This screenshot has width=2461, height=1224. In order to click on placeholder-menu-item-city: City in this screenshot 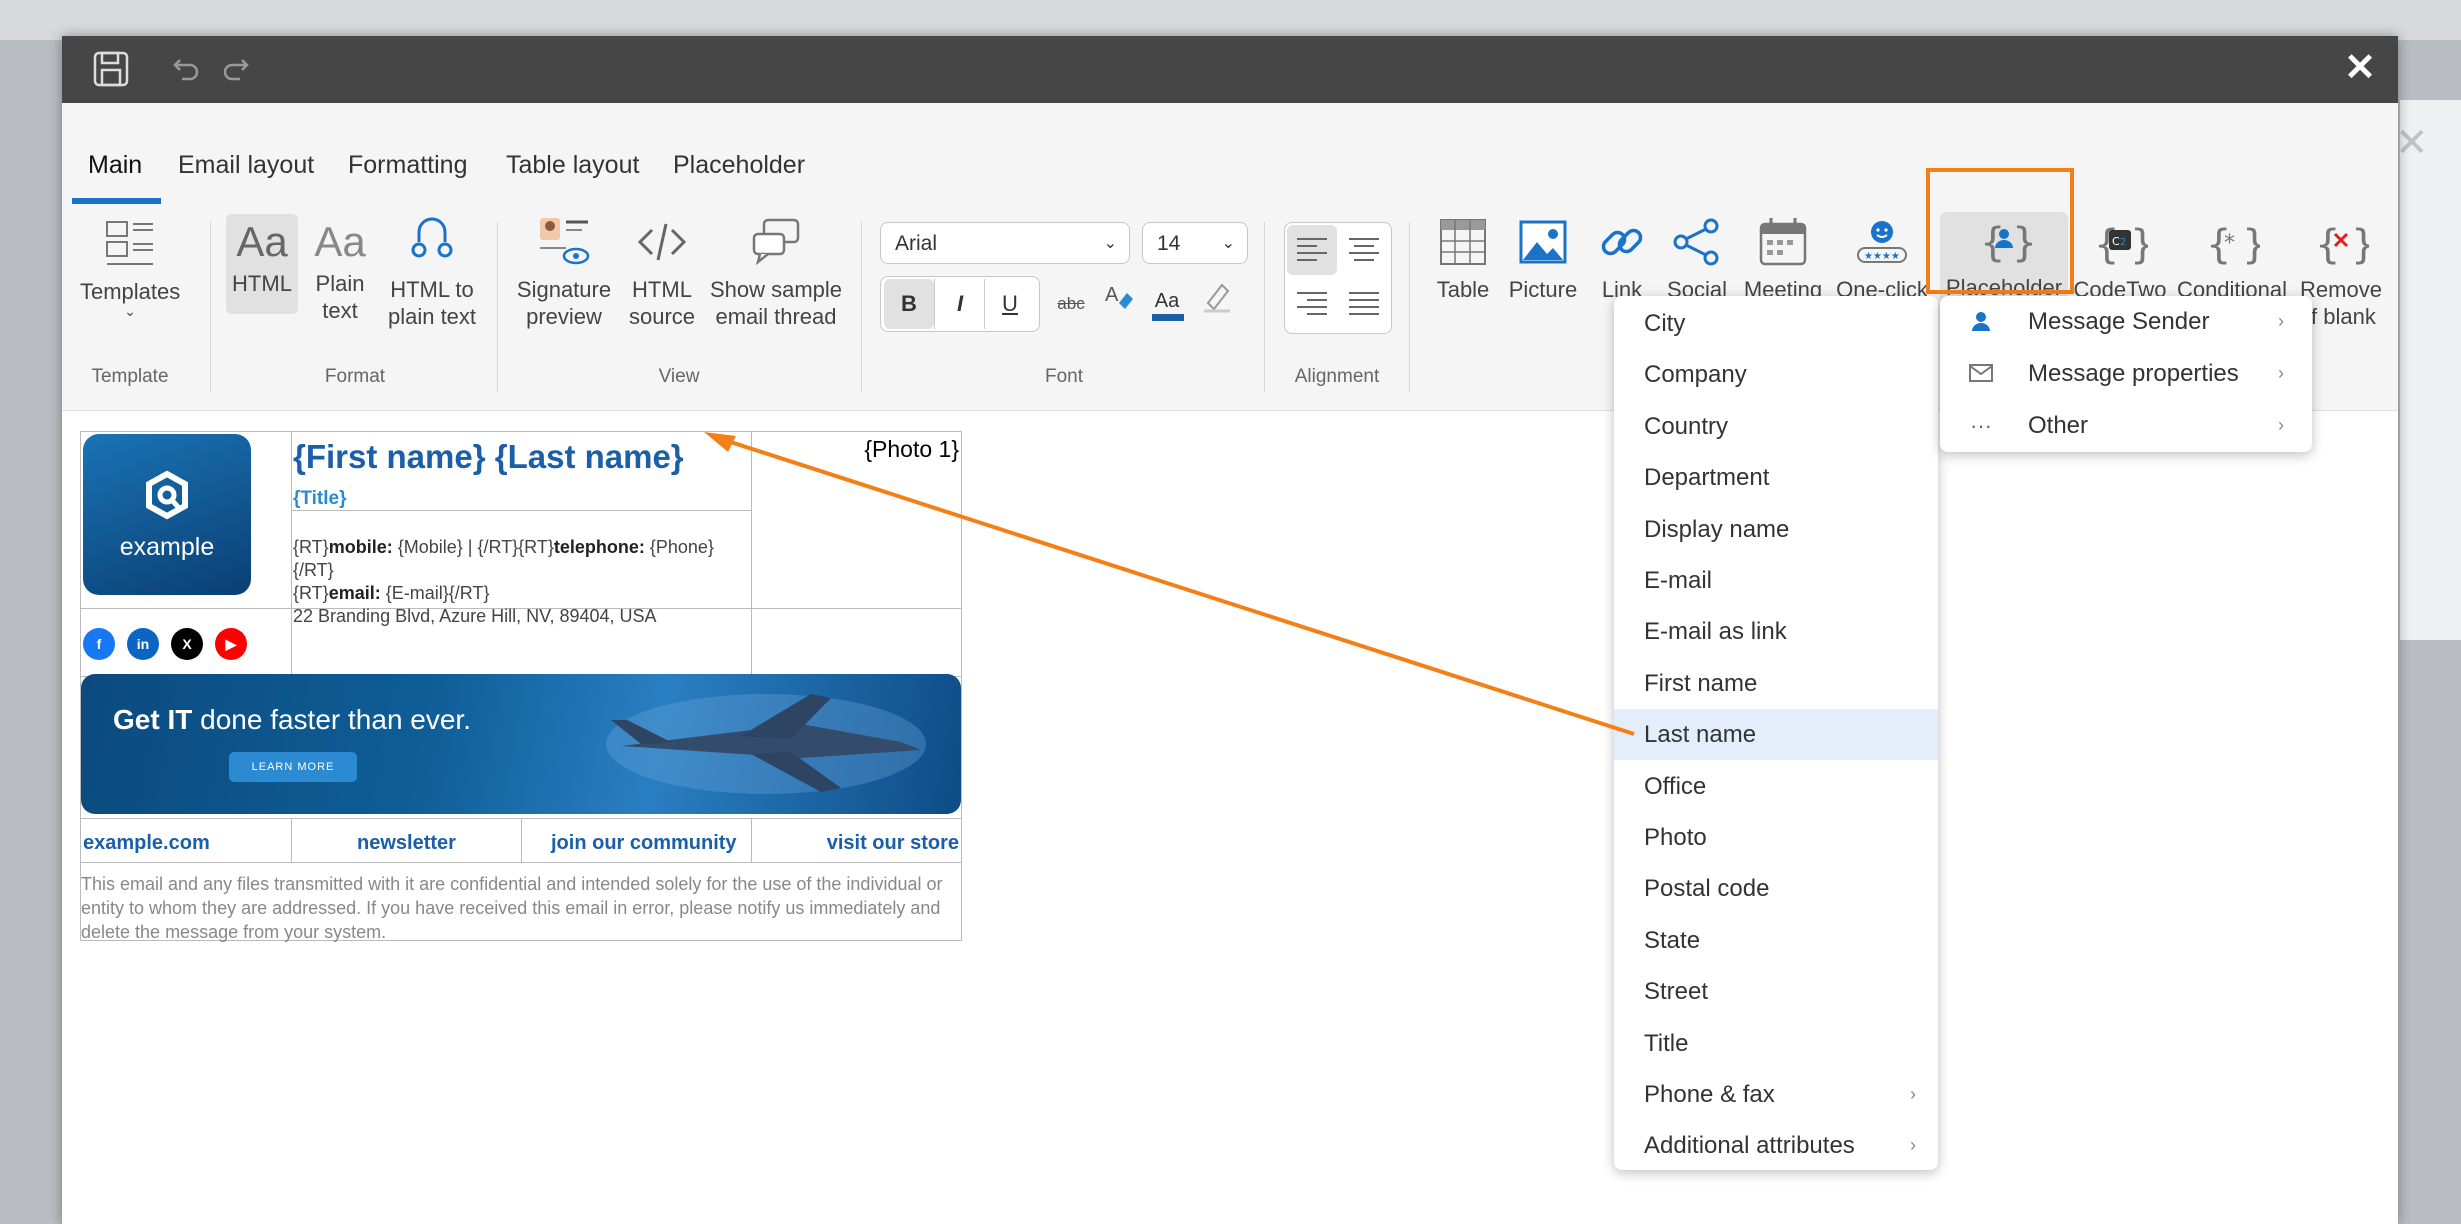, I will do `click(1776, 323)`.